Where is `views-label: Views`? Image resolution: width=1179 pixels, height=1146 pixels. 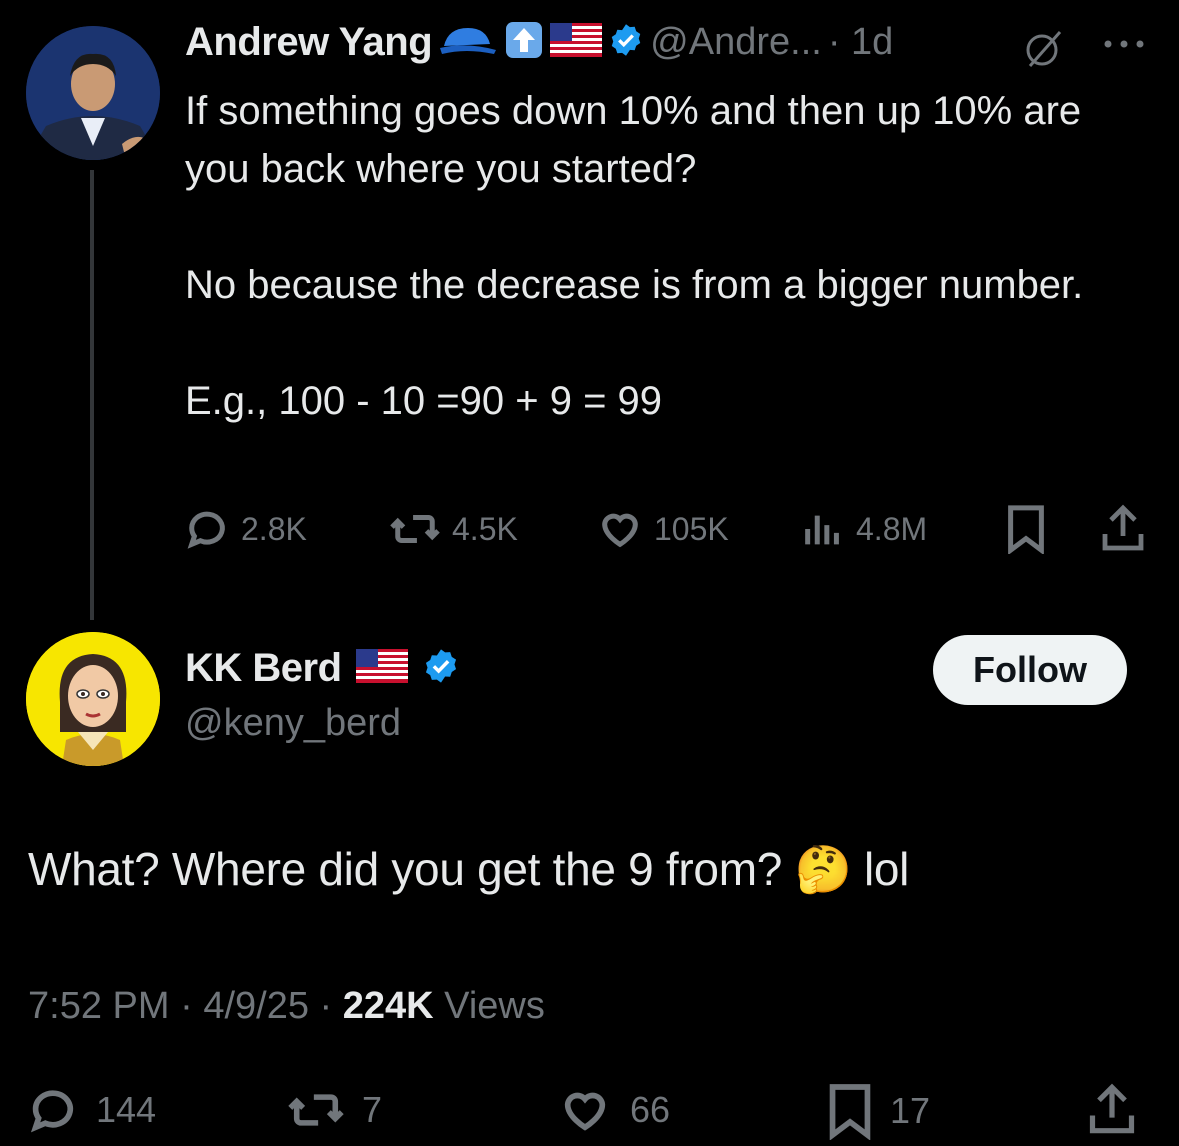
views-label: Views is located at coordinates (494, 1006).